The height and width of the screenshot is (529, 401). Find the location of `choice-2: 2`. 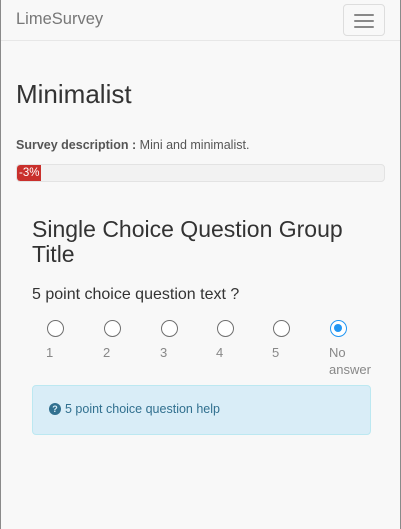

choice-2: 2 is located at coordinates (128, 340).